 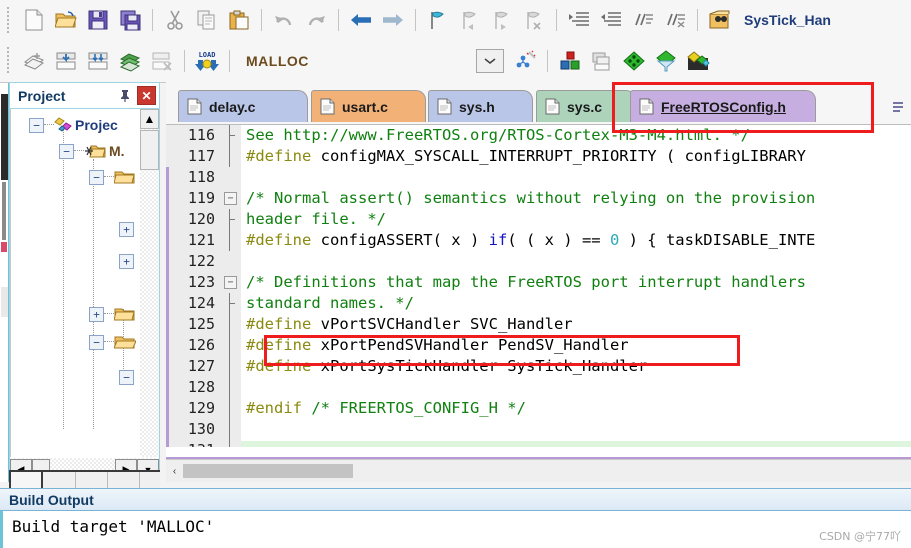 I want to click on code-line: 124 standard names. */, so click(x=538, y=303).